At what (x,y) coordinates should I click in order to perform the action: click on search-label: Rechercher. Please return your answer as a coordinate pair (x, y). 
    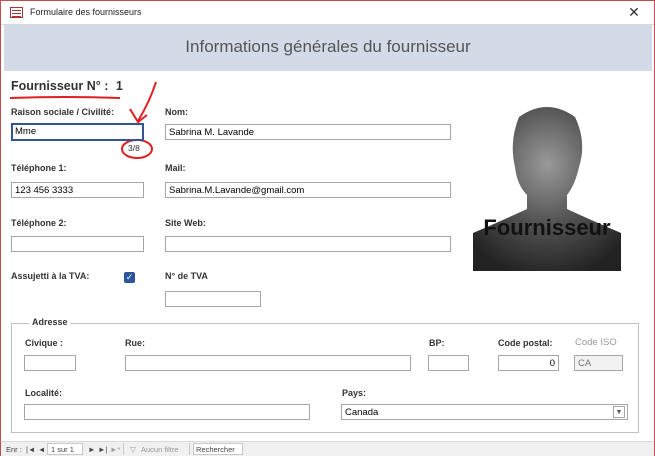
    Looking at the image, I should click on (215, 449).